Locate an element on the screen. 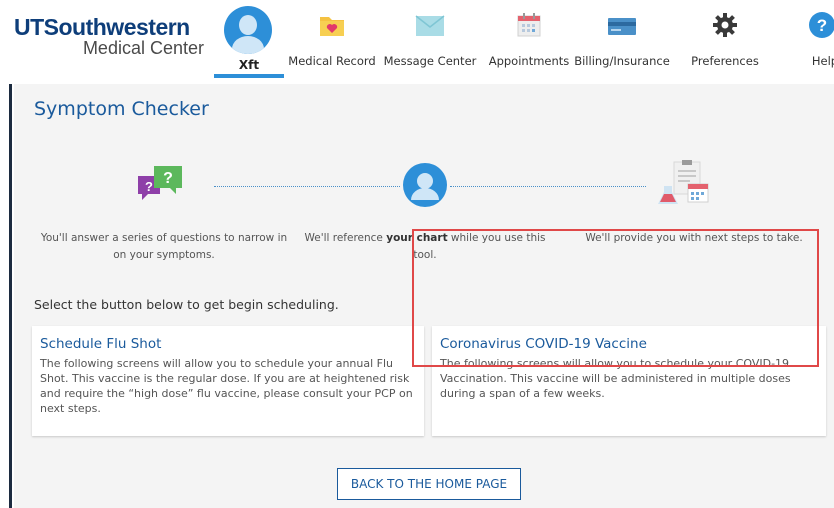  nav-appointments: Appointments is located at coordinates (529, 39).